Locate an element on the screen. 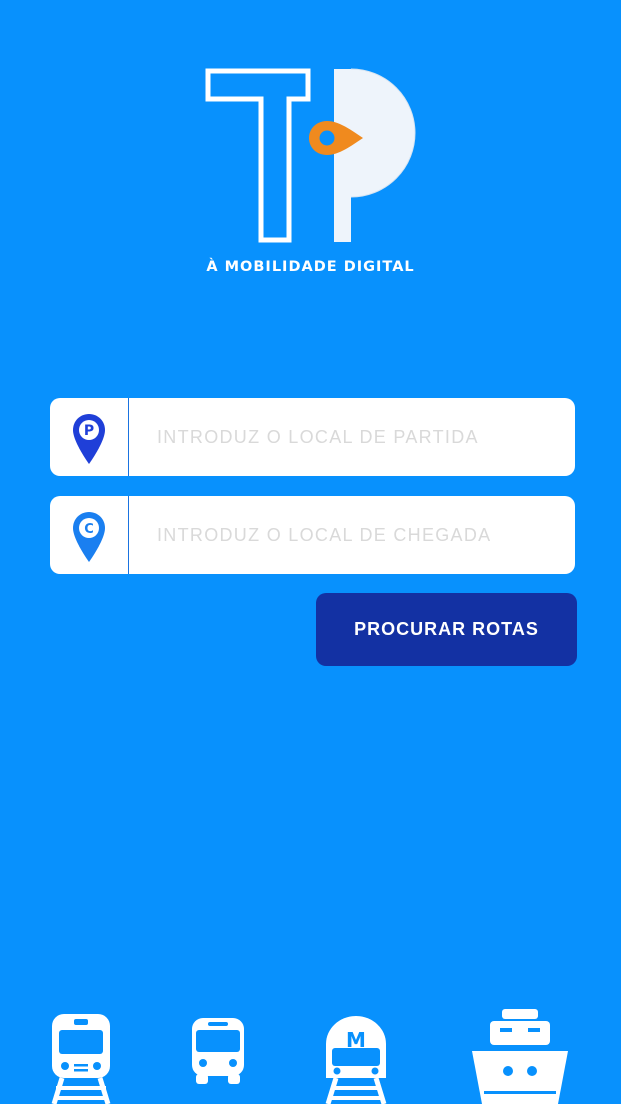 The height and width of the screenshot is (1104, 621). origin-pin-cell: P is located at coordinates (89, 437).